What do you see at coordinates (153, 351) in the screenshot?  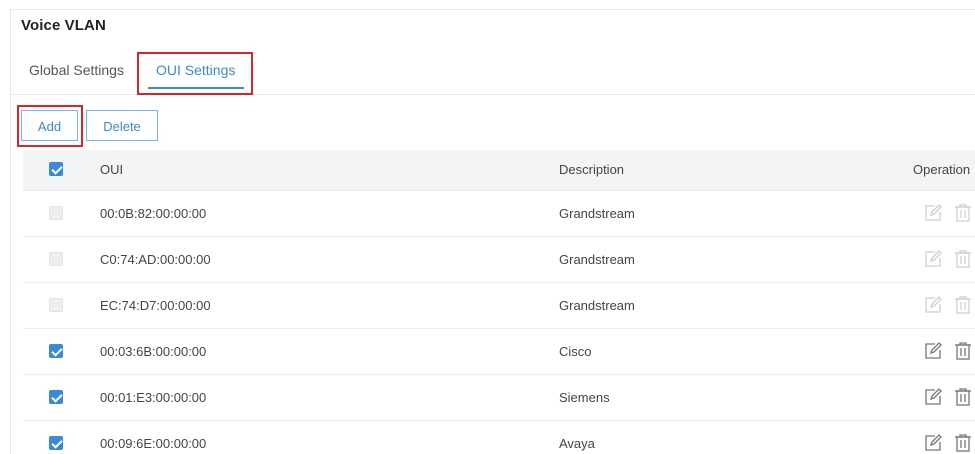 I see `row-oui: 00:03:6B:00:00:00` at bounding box center [153, 351].